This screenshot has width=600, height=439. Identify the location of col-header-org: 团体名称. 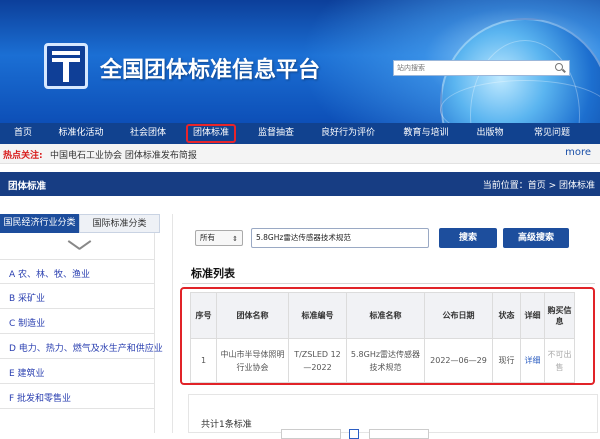
(252, 315).